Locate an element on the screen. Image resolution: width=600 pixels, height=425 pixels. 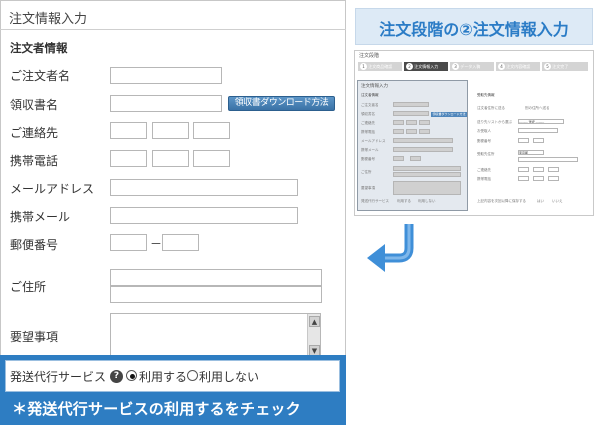
mini-step-3: 3 データ入稿 is located at coordinates (472, 66).